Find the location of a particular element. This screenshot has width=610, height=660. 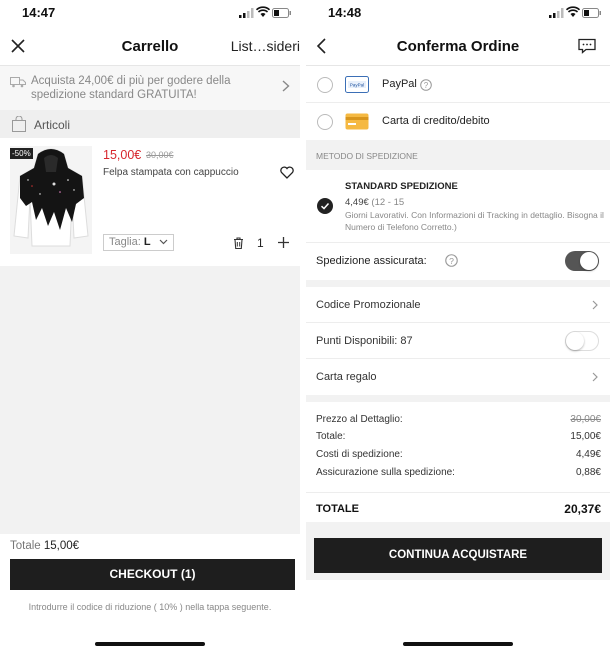

points-label: Punti Disponibili: 87 is located at coordinates (364, 341).